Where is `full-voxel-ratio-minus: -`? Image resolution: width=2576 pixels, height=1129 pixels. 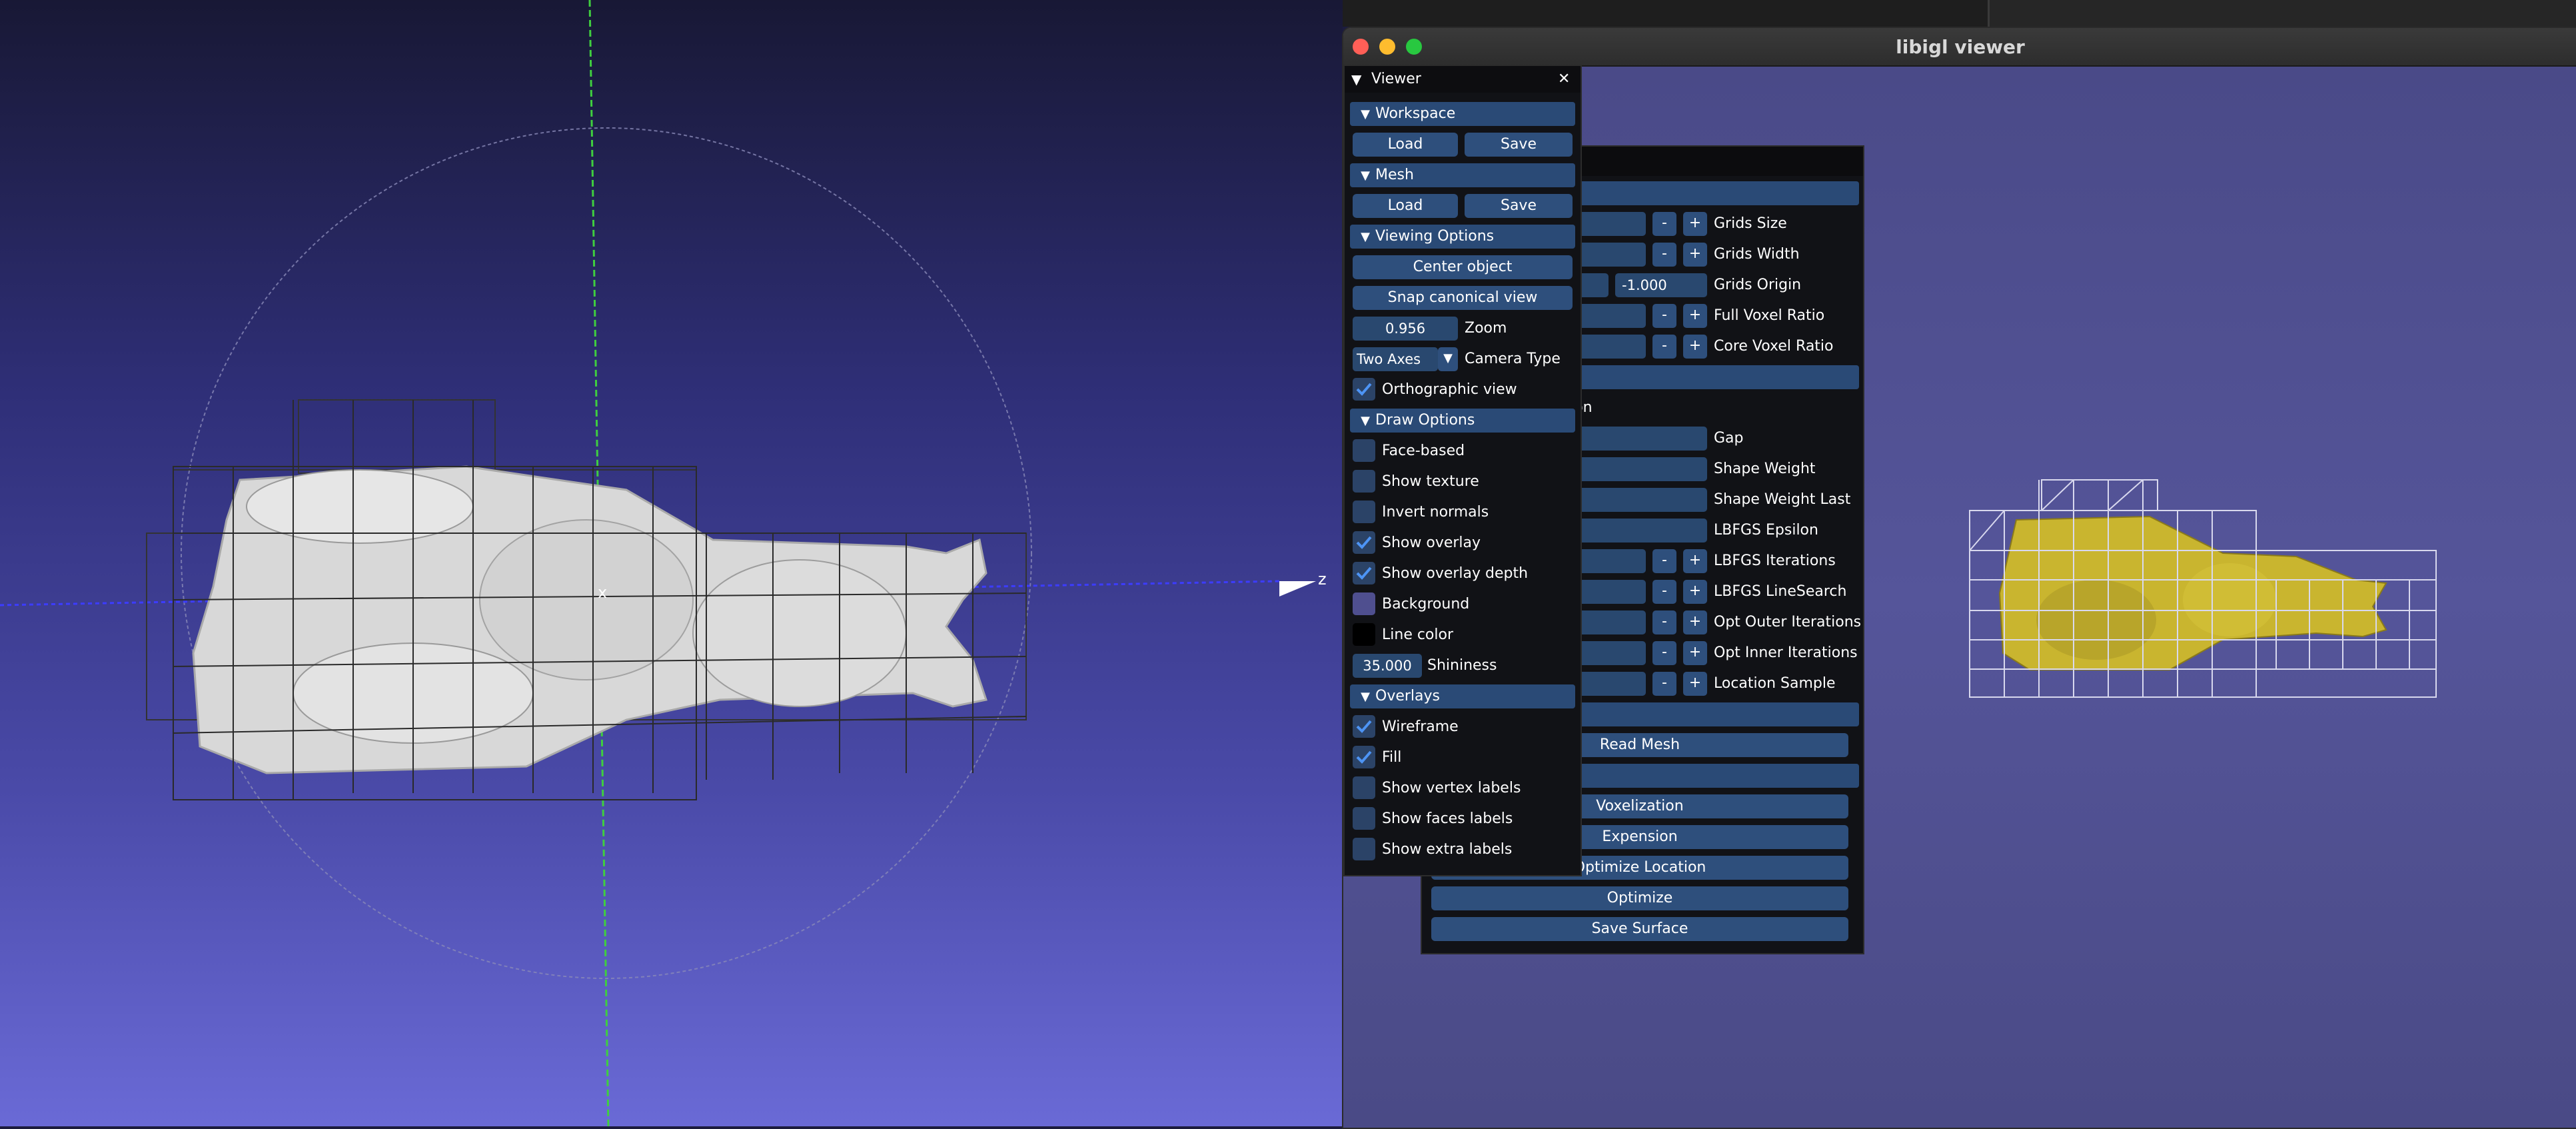
full-voxel-ratio-minus: - is located at coordinates (1664, 316).